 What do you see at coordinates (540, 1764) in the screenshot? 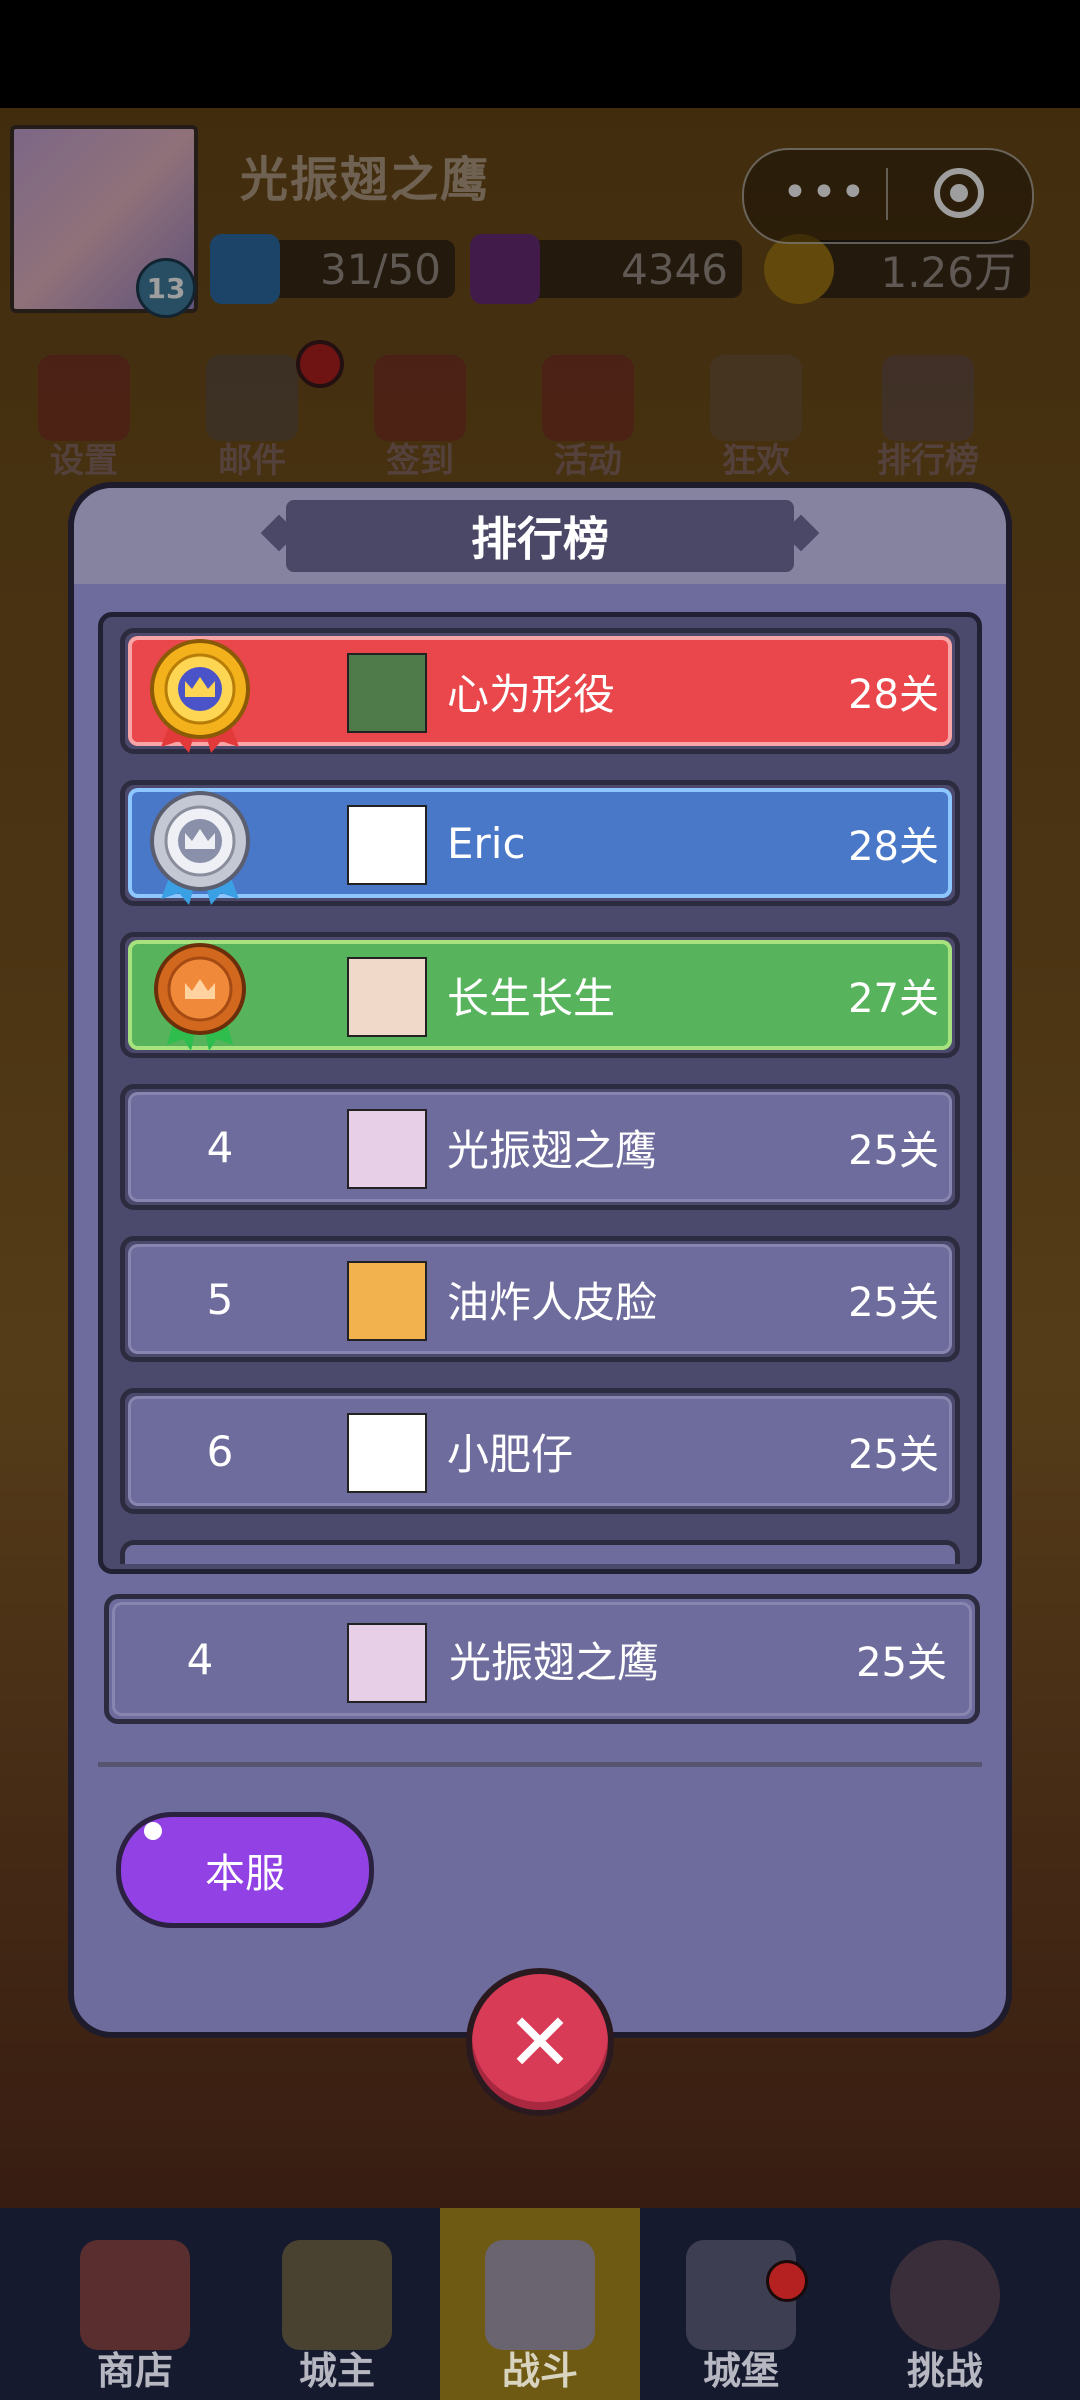
I see `divider` at bounding box center [540, 1764].